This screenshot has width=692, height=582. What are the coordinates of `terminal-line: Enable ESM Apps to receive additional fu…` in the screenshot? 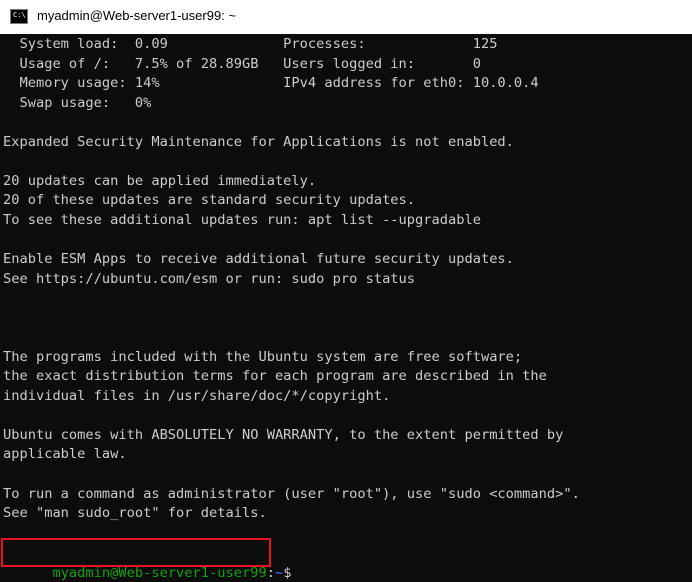 It's located at (258, 259).